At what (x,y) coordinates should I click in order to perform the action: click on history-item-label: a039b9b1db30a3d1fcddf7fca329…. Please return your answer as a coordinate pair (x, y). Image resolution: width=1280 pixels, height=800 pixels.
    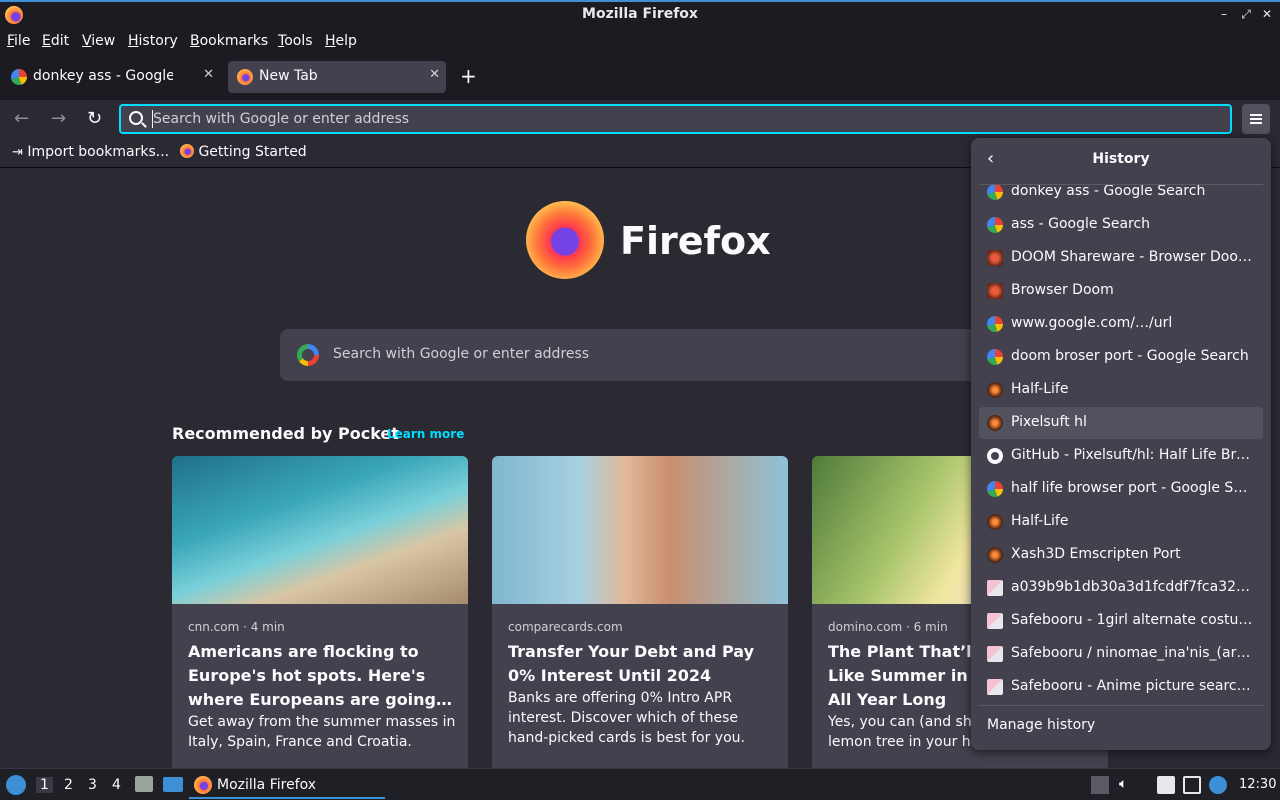
    Looking at the image, I should click on (1133, 587).